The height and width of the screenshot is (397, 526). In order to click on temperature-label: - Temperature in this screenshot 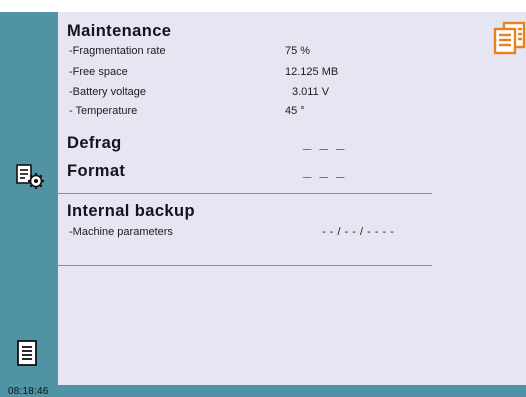, I will do `click(103, 111)`.